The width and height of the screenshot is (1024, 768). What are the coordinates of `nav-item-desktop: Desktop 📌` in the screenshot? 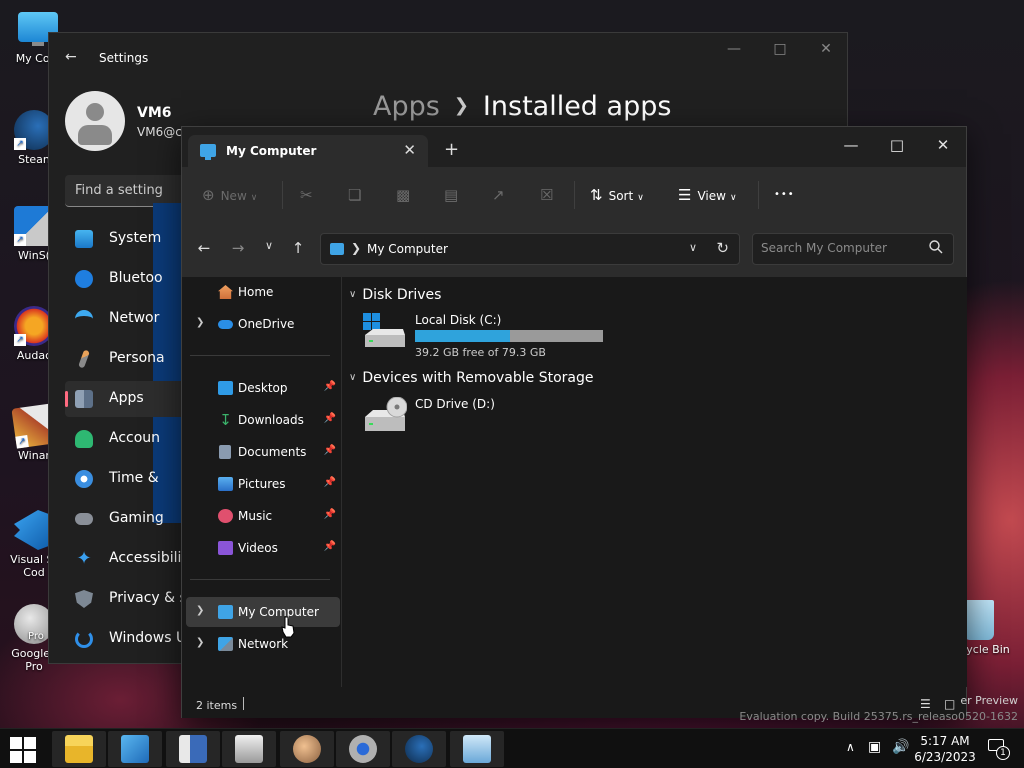 It's located at (263, 388).